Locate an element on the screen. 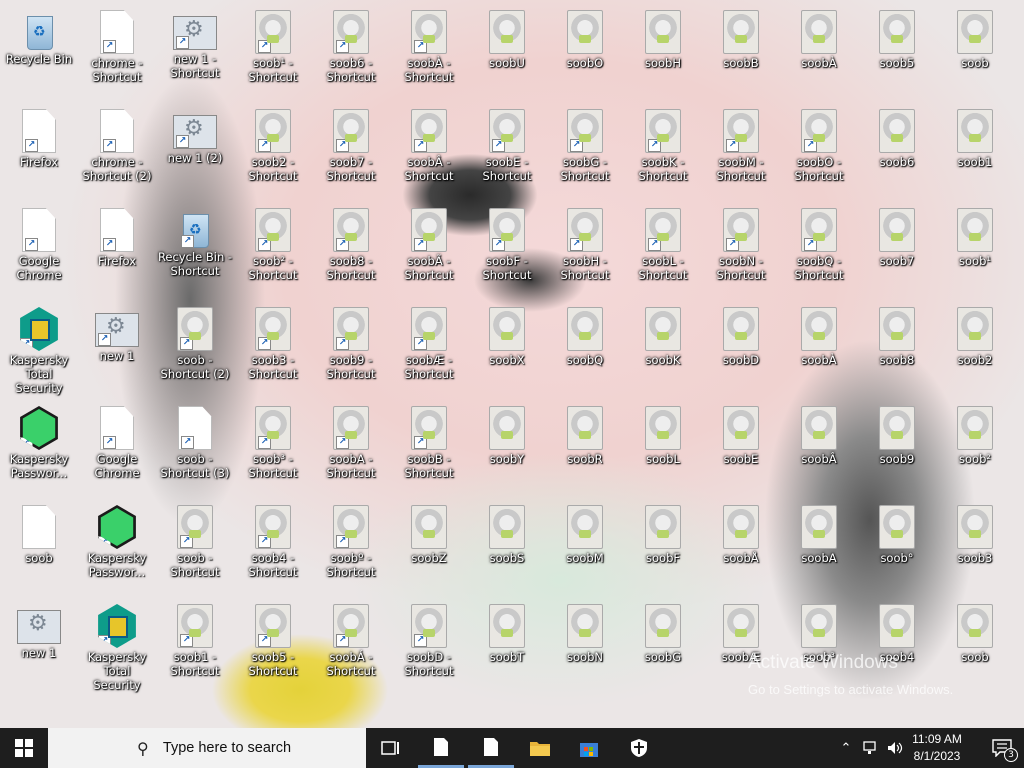  desktop-icon: soob9 is located at coordinates (897, 449).